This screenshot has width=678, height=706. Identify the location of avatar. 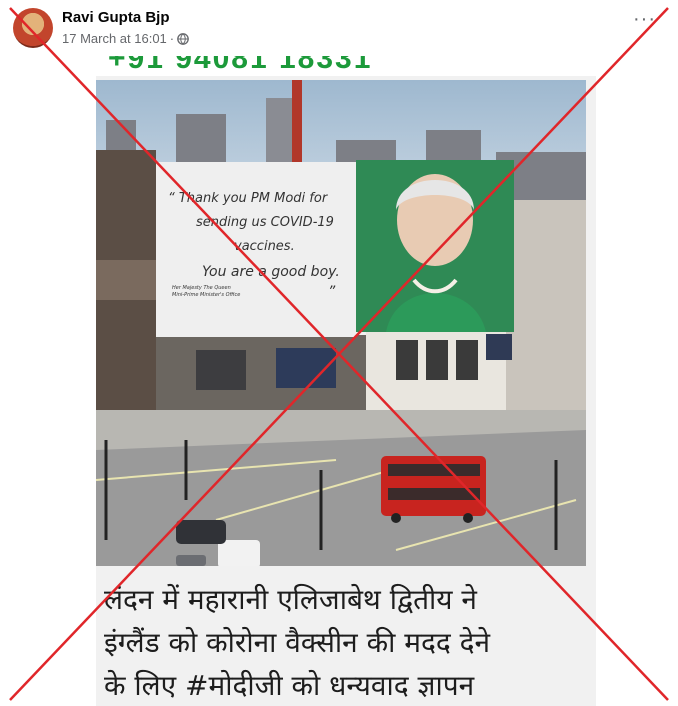
(33, 28).